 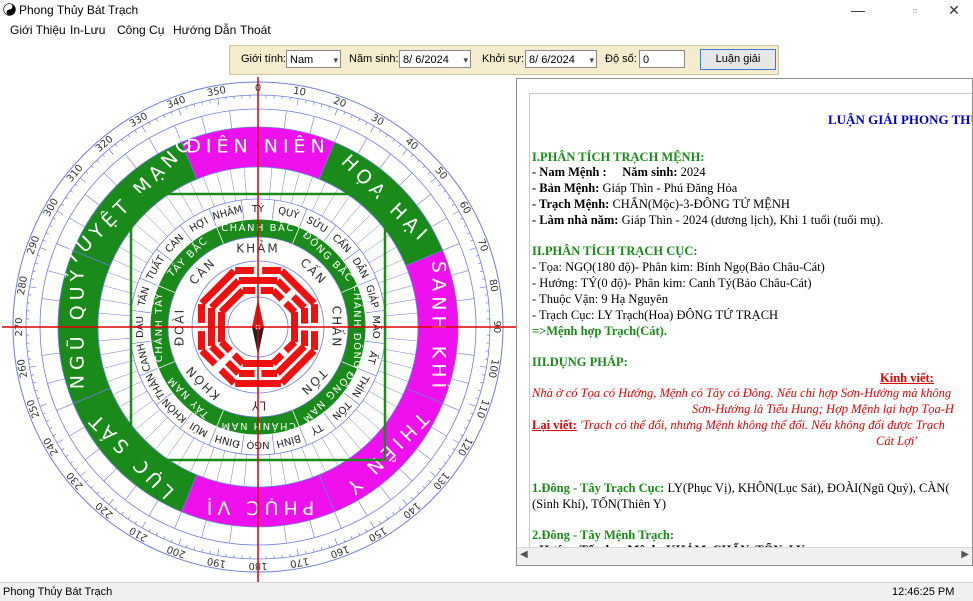 What do you see at coordinates (662, 59) in the screenshot?
I see `degree-input: 0` at bounding box center [662, 59].